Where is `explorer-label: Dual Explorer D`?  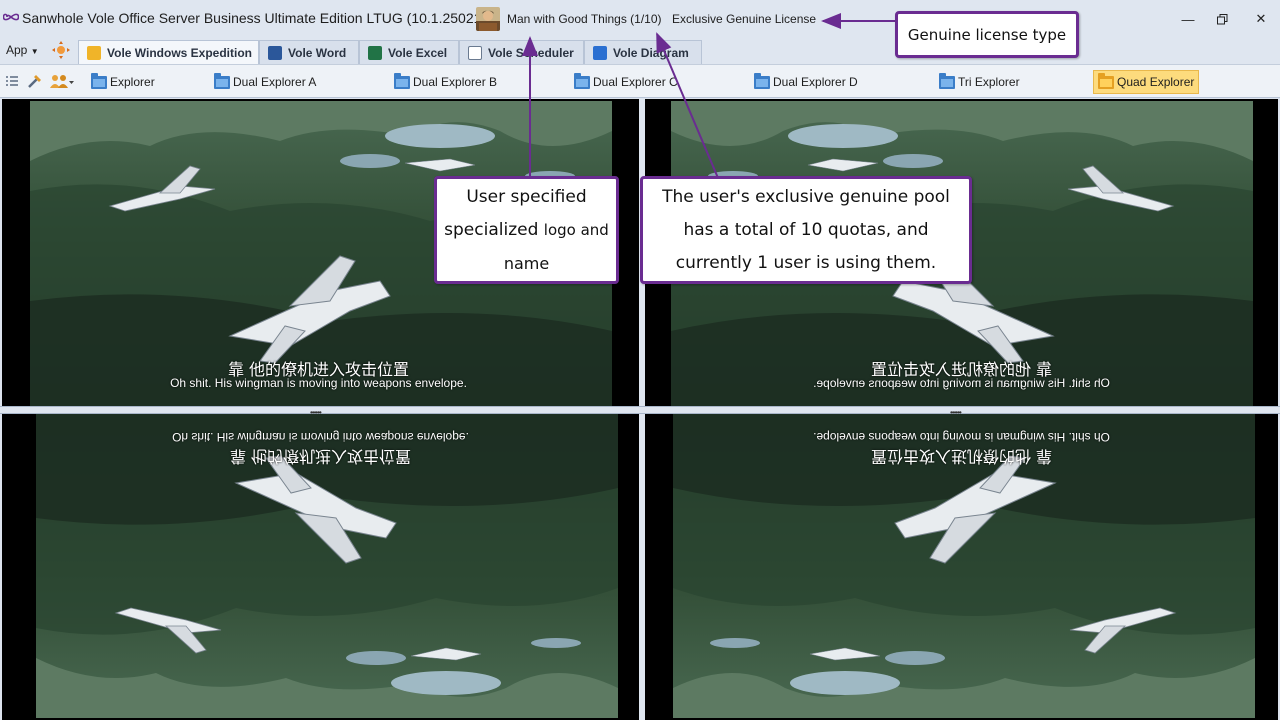
explorer-label: Dual Explorer D is located at coordinates (815, 82).